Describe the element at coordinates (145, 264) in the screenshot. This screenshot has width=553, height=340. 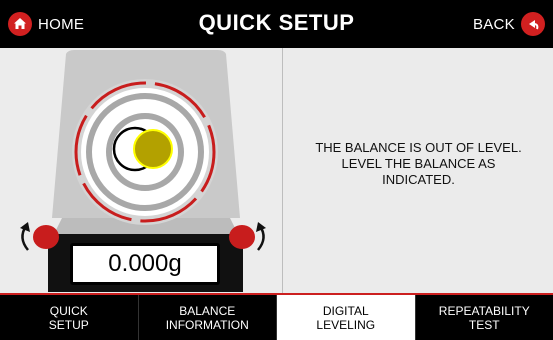
I see `weight-display: 0.000g` at that location.